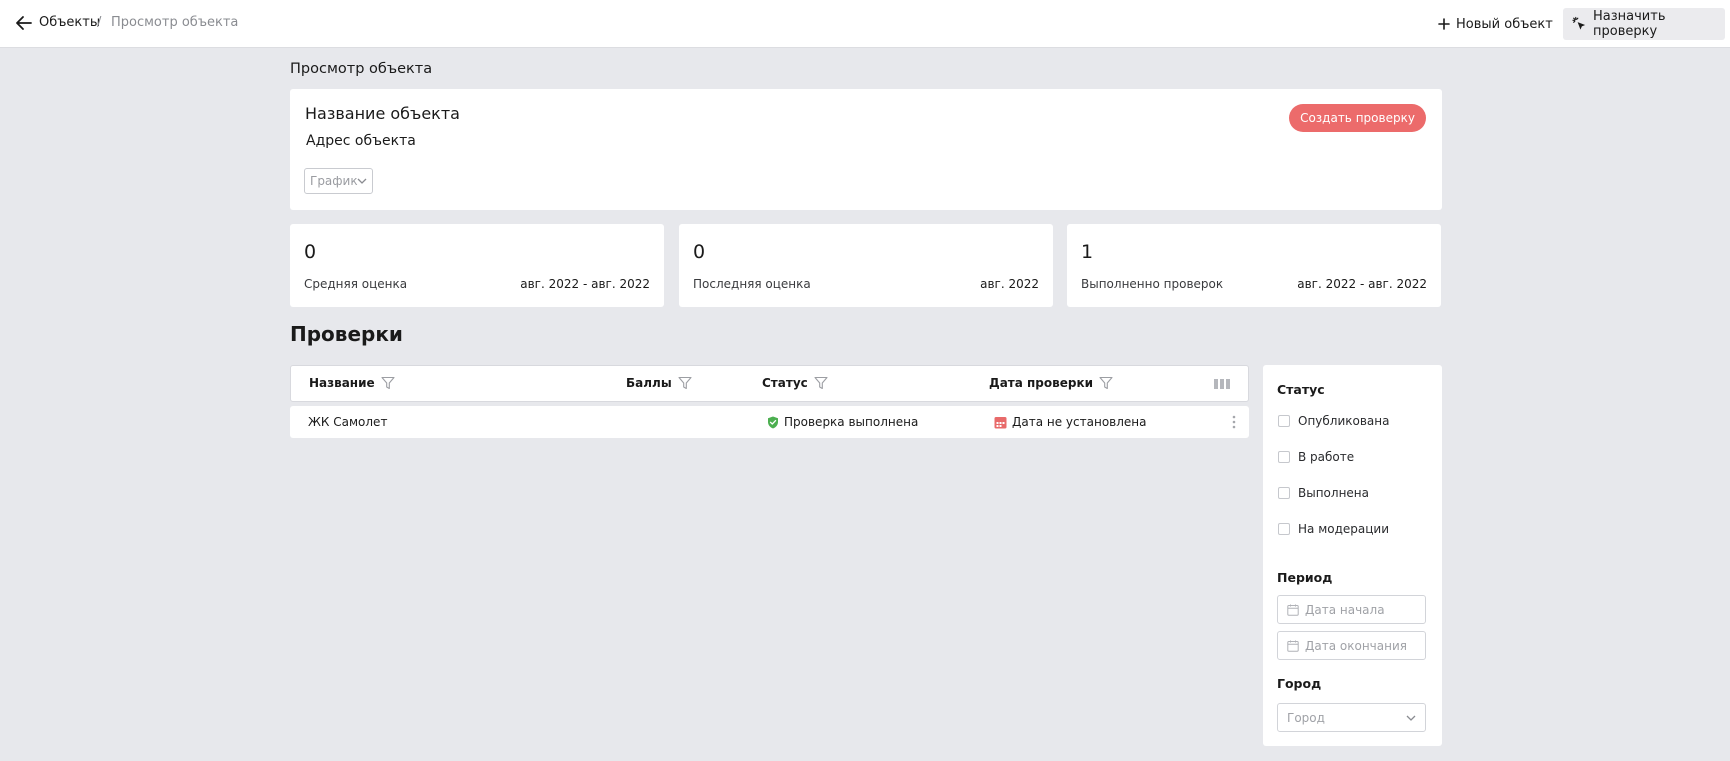 The image size is (1730, 761). What do you see at coordinates (1087, 252) in the screenshot?
I see `stat-value: 1` at bounding box center [1087, 252].